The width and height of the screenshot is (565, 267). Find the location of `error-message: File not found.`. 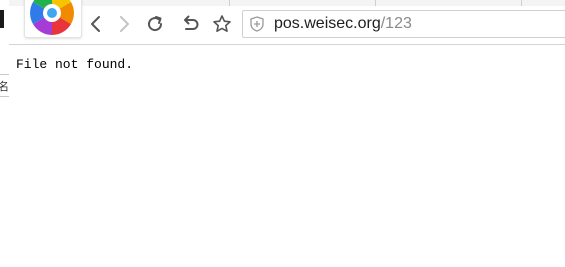

error-message: File not found. is located at coordinates (75, 64).